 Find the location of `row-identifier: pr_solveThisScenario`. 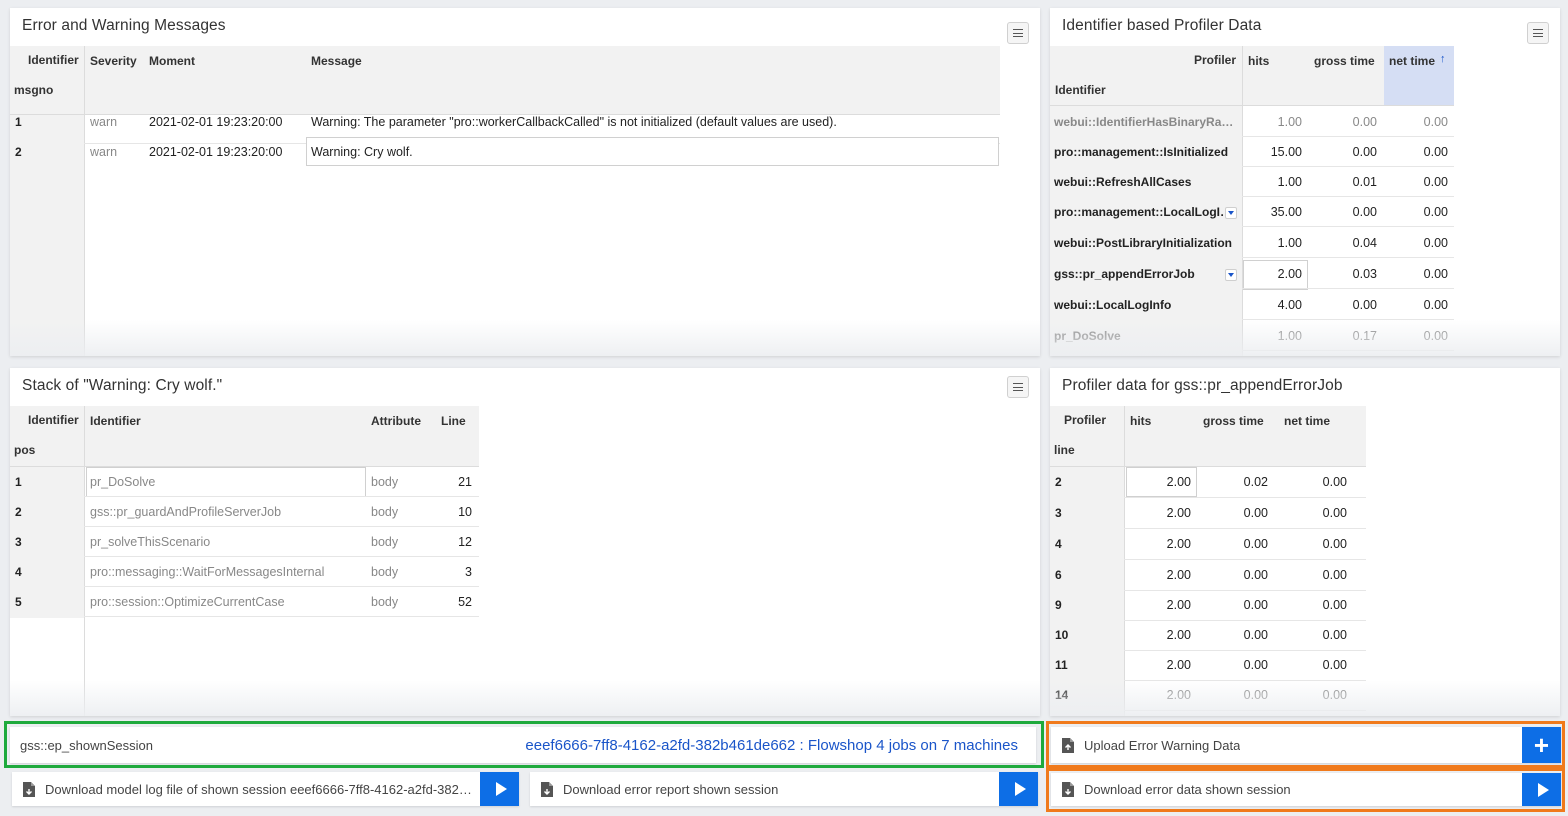

row-identifier: pr_solveThisScenario is located at coordinates (225, 542).